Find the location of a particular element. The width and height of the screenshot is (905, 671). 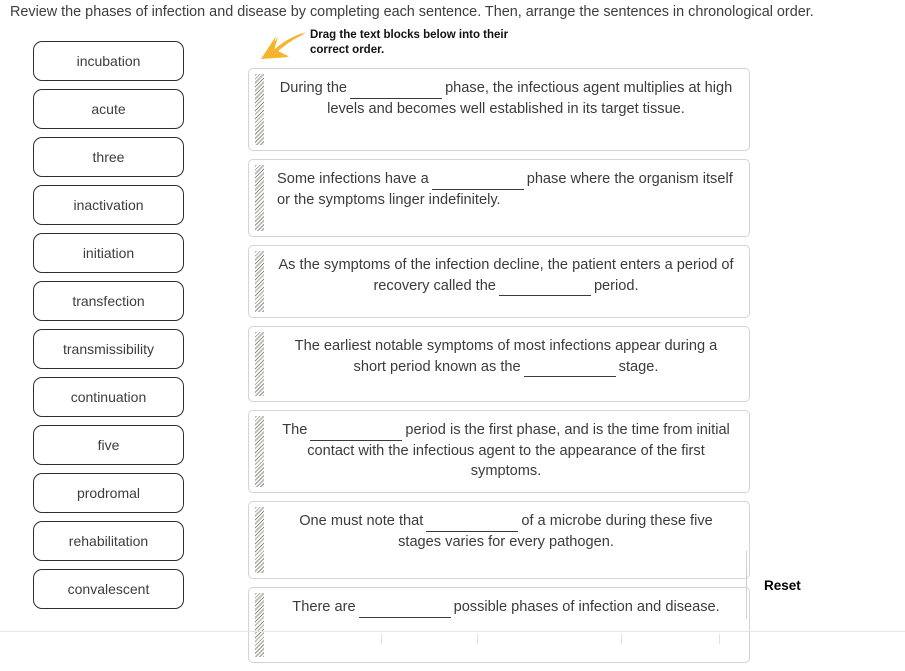

word-chip-label: acute is located at coordinates (108, 109).